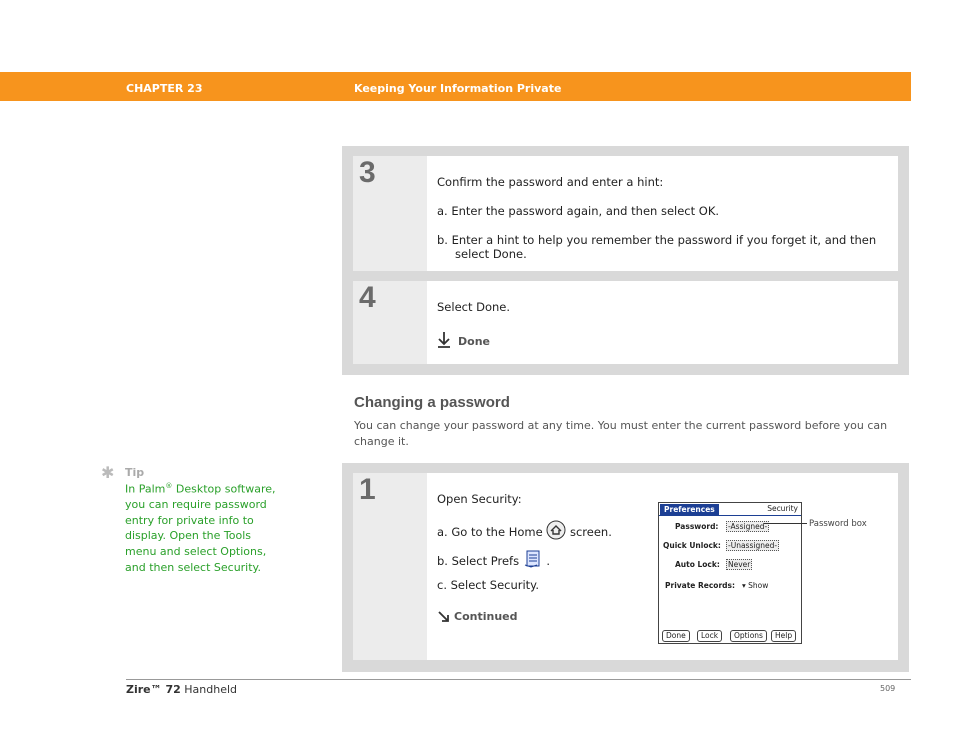 The width and height of the screenshot is (954, 738). I want to click on chapter-title: Keeping Your Information Private, so click(458, 88).